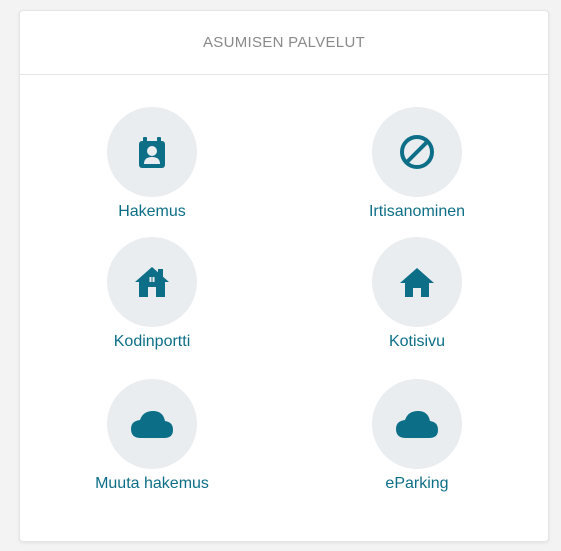 The image size is (561, 551). I want to click on tile-irtisanominen: Irtisanominen, so click(417, 164).